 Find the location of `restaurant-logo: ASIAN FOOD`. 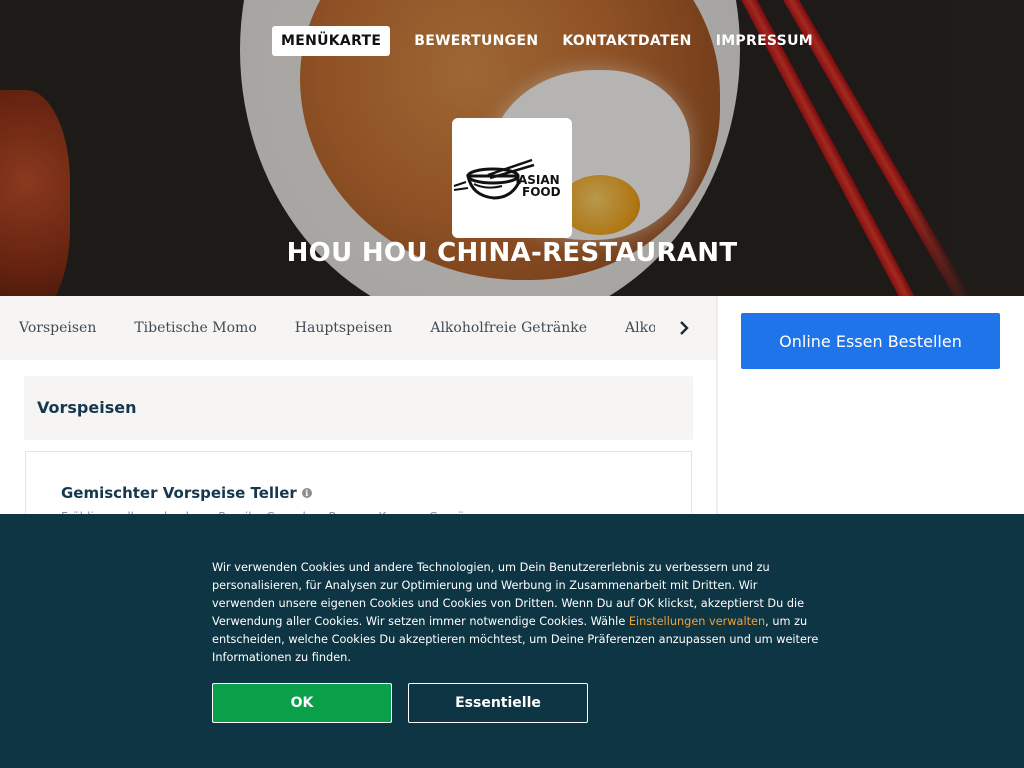

restaurant-logo: ASIAN FOOD is located at coordinates (512, 178).